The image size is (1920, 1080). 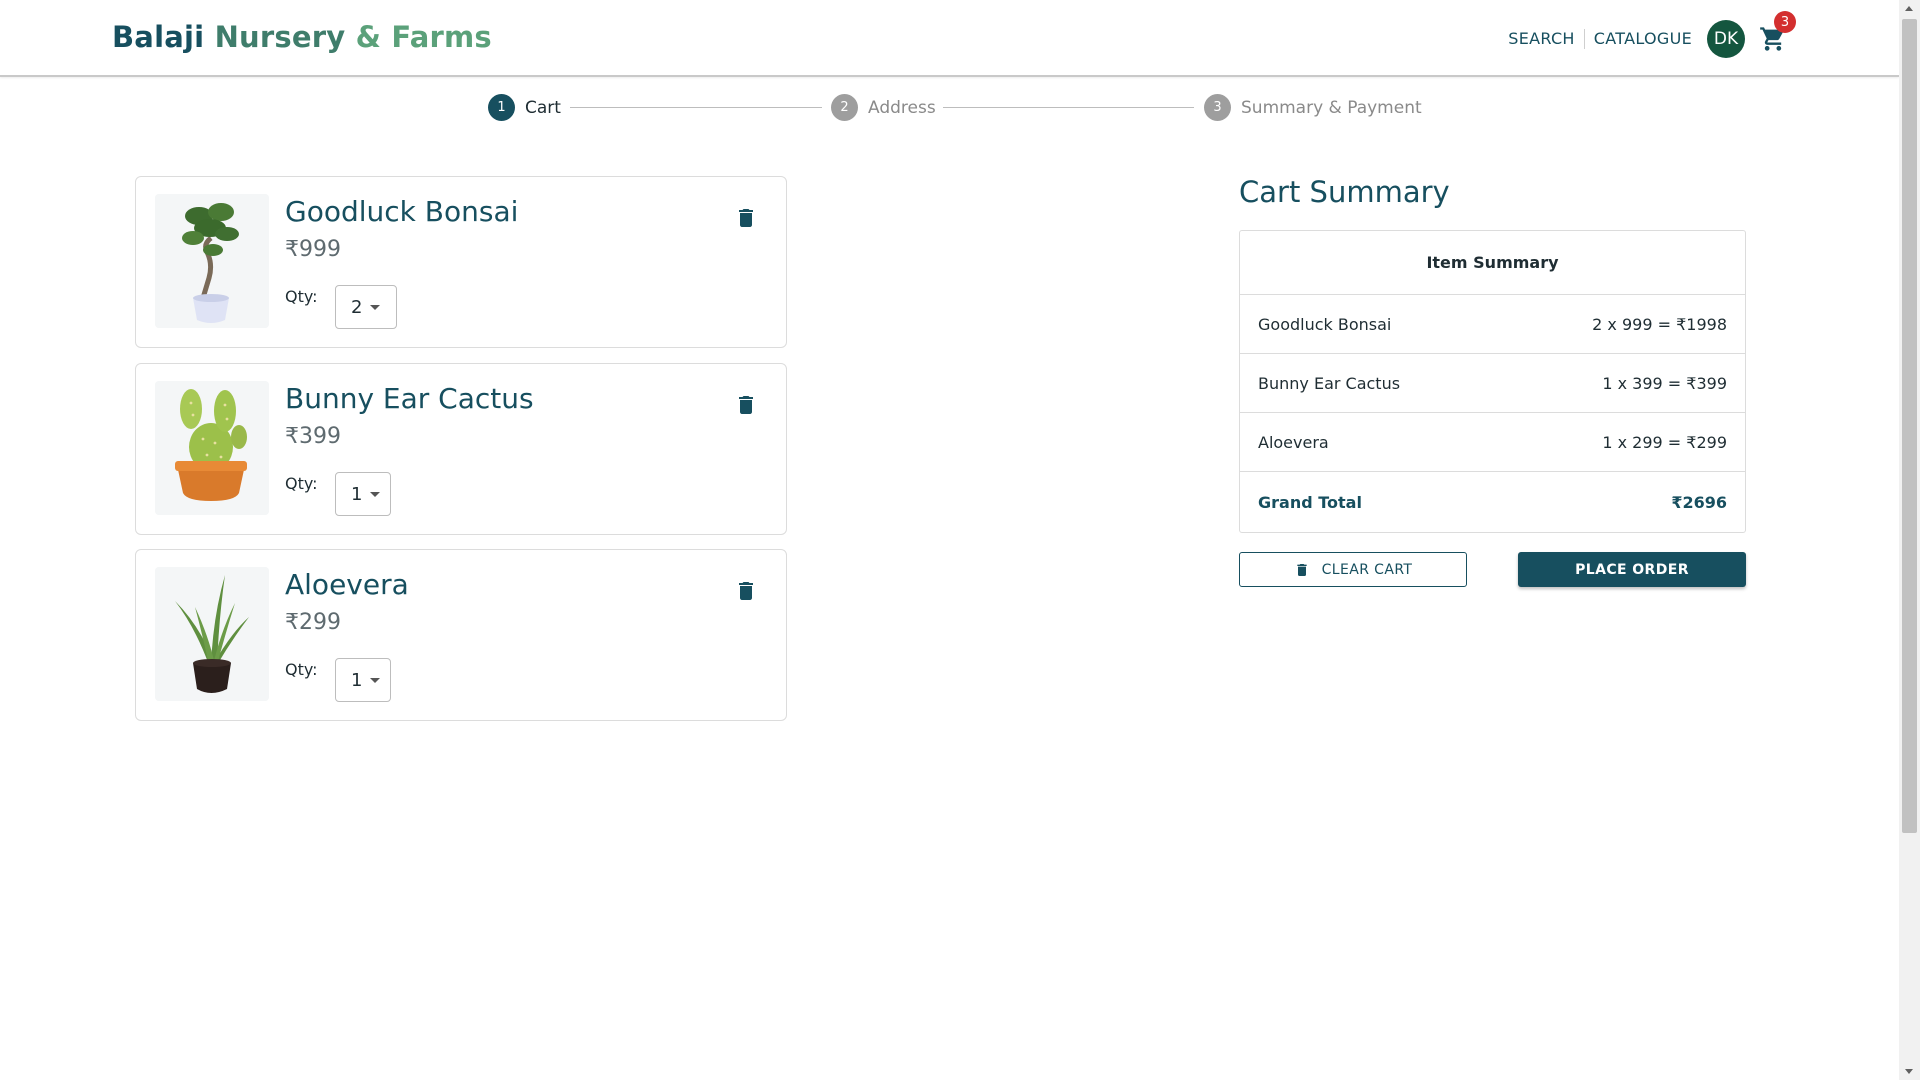 I want to click on cart-summary-title: Cart Summary, so click(x=1344, y=192).